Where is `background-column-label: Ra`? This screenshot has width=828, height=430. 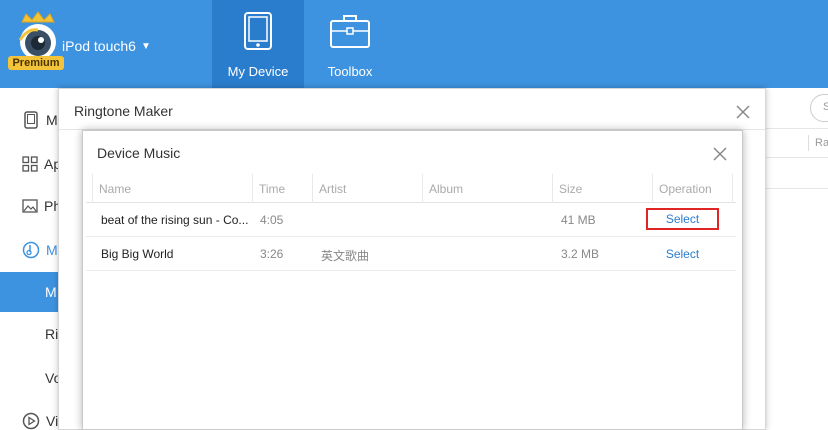
background-column-label: Ra is located at coordinates (821, 143).